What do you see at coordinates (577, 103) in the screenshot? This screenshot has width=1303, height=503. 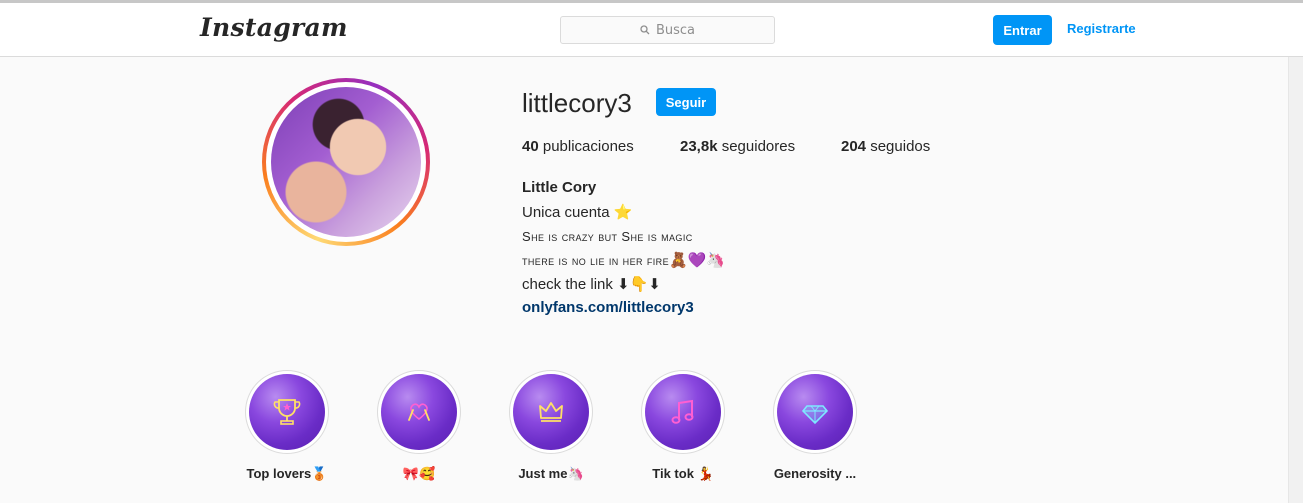 I see `profile-username: littlecory3` at bounding box center [577, 103].